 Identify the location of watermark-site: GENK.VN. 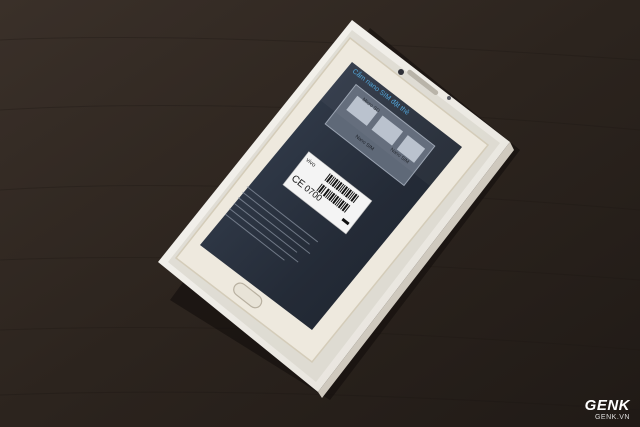
(612, 417).